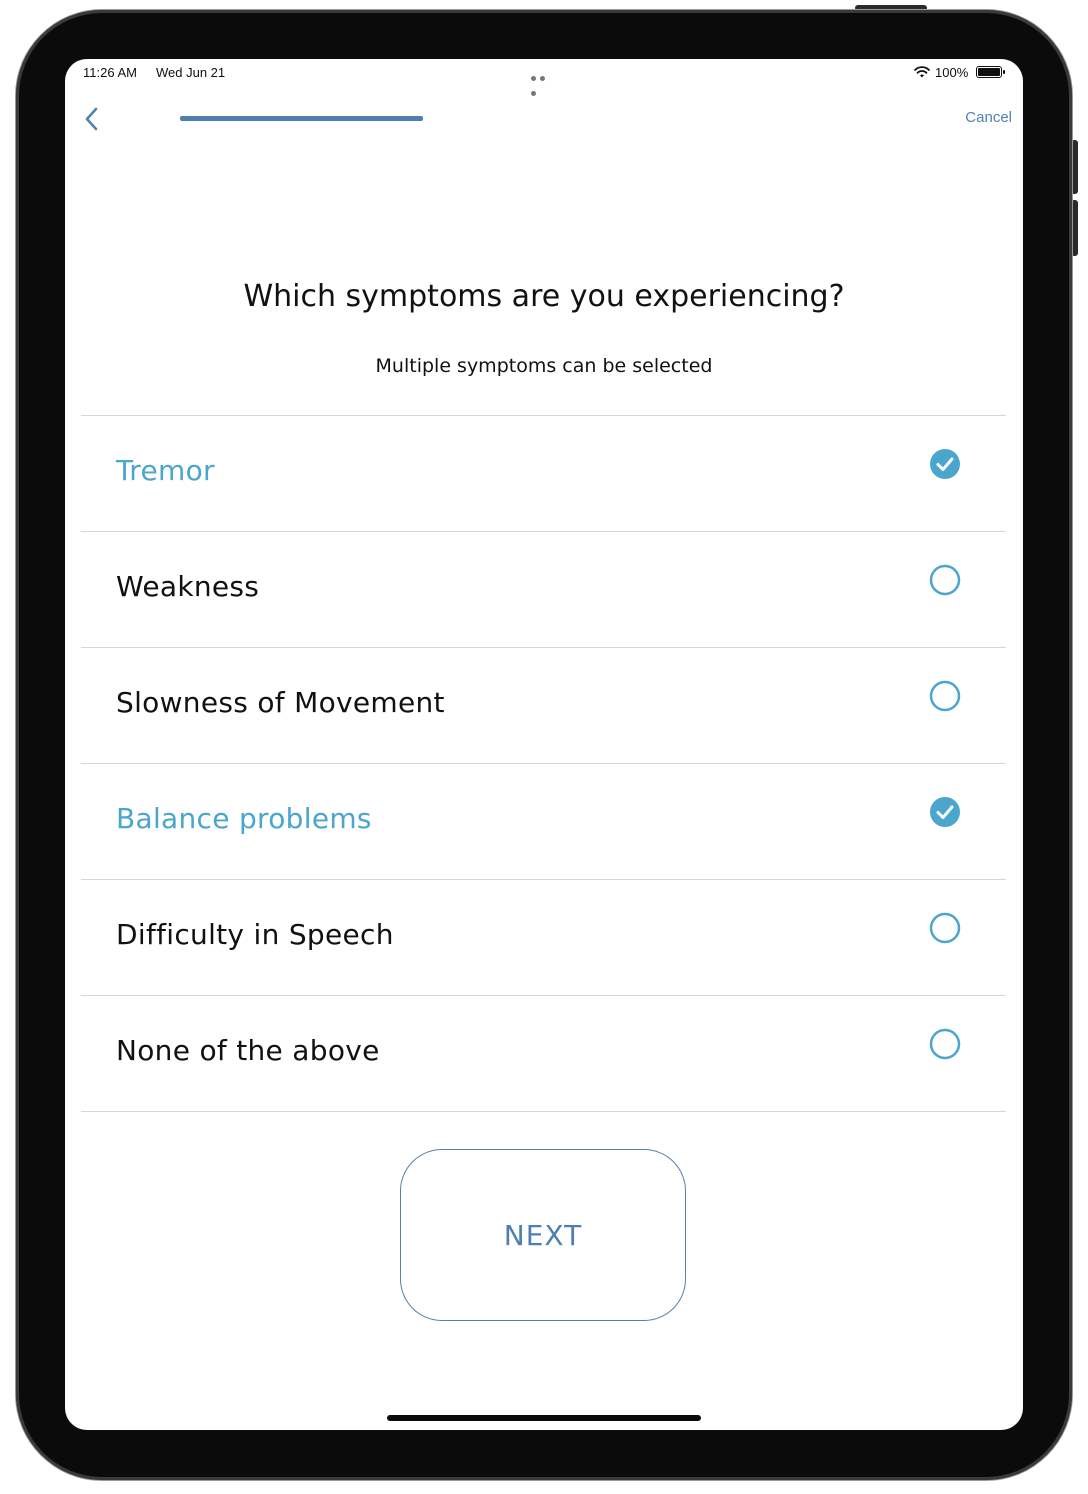 Image resolution: width=1088 pixels, height=1494 pixels. What do you see at coordinates (1074, 228) in the screenshot?
I see `volume-down-button` at bounding box center [1074, 228].